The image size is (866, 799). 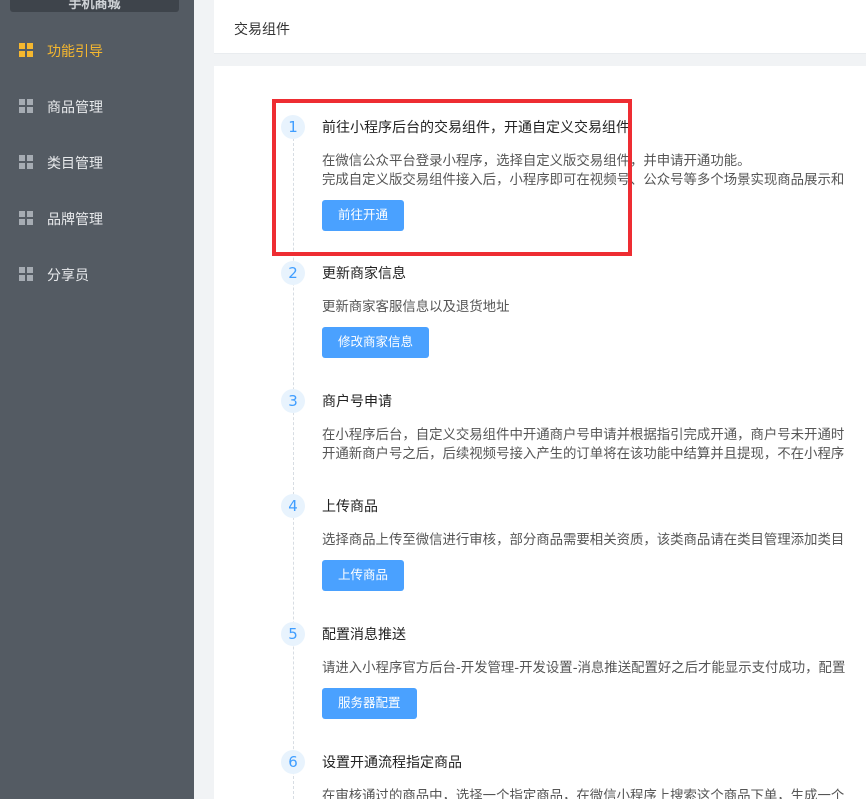 What do you see at coordinates (536, 161) in the screenshot?
I see `step-description: 在微信公众平台登录小程序，选择自定义版交易组件，并申请开通功能。` at bounding box center [536, 161].